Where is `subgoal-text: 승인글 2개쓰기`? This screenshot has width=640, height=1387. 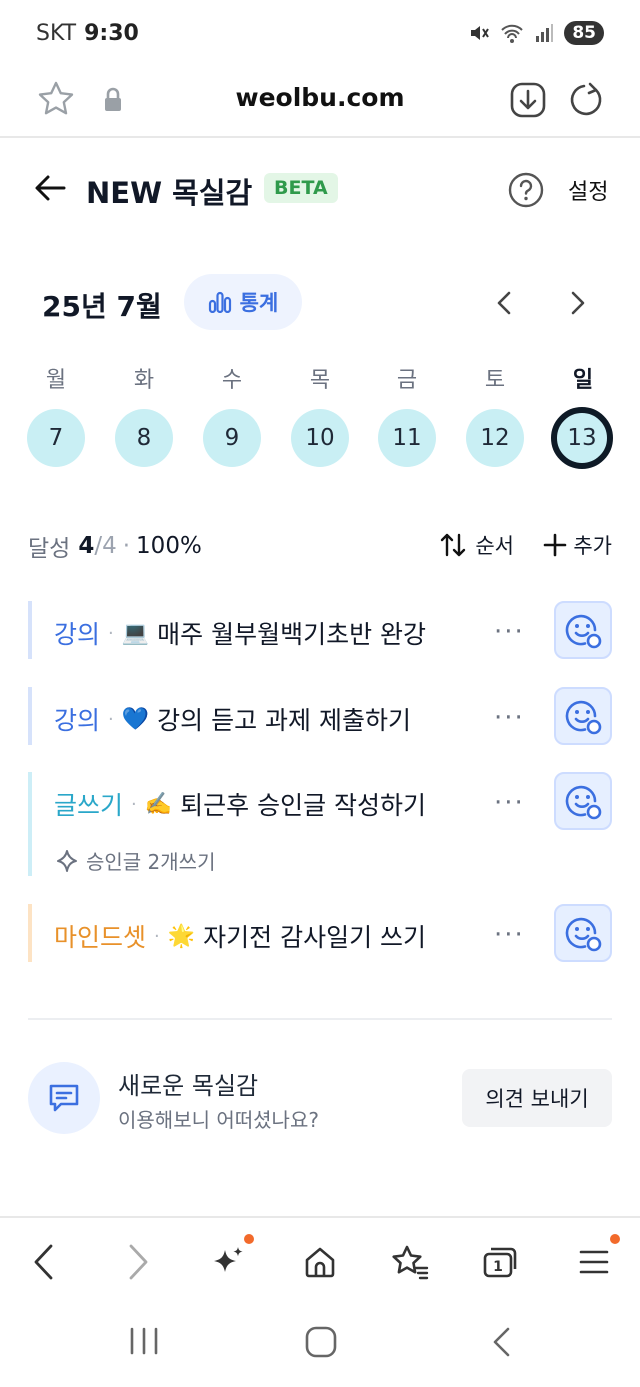
subgoal-text: 승인글 2개쓰기 is located at coordinates (151, 862).